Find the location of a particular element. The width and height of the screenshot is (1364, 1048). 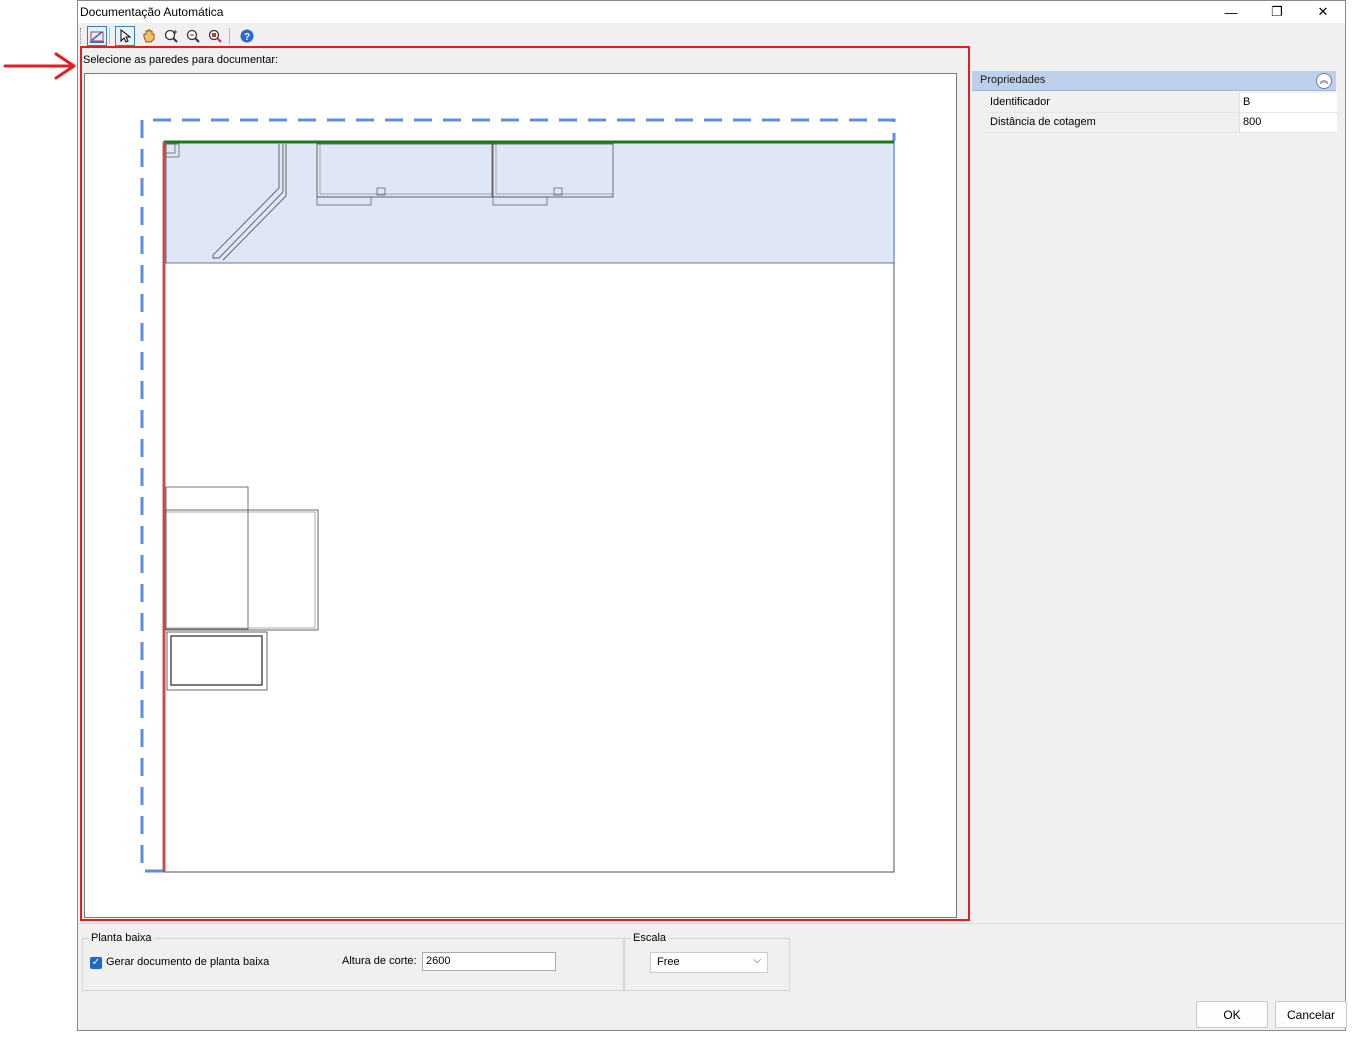

pointer-icon is located at coordinates (126, 35).